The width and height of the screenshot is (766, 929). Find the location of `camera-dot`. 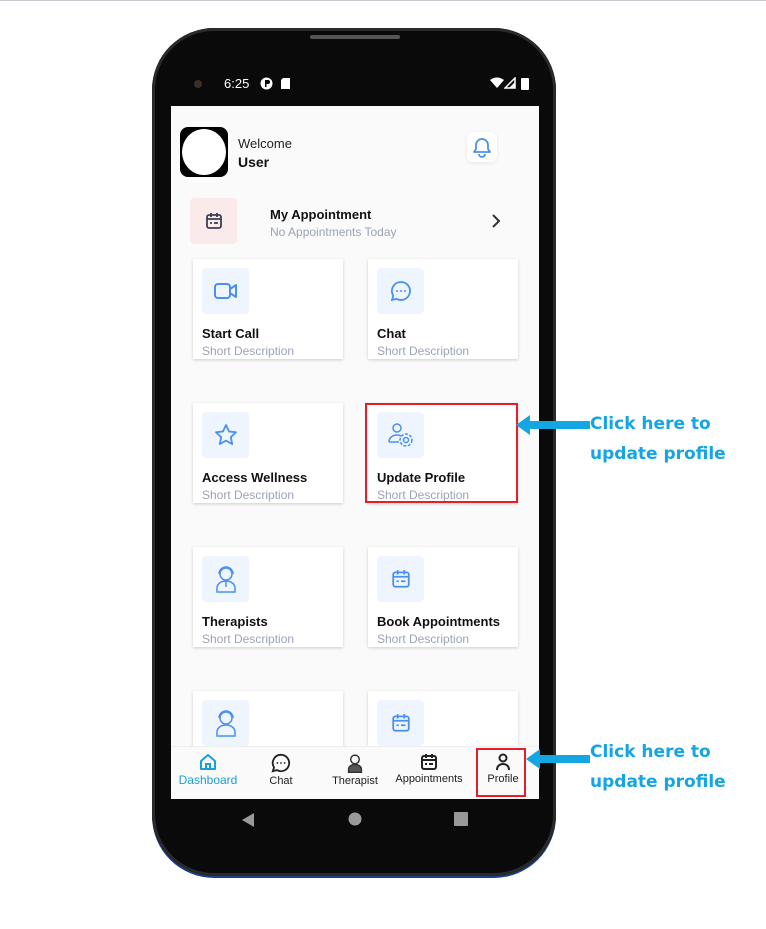

camera-dot is located at coordinates (198, 84).